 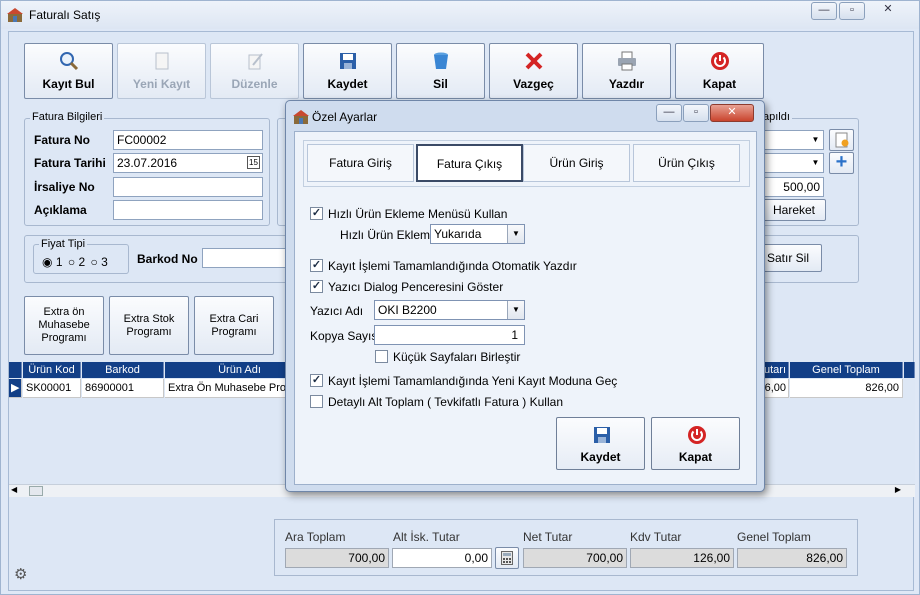 I want to click on window-title: Faturalı Satış, so click(x=65, y=15).